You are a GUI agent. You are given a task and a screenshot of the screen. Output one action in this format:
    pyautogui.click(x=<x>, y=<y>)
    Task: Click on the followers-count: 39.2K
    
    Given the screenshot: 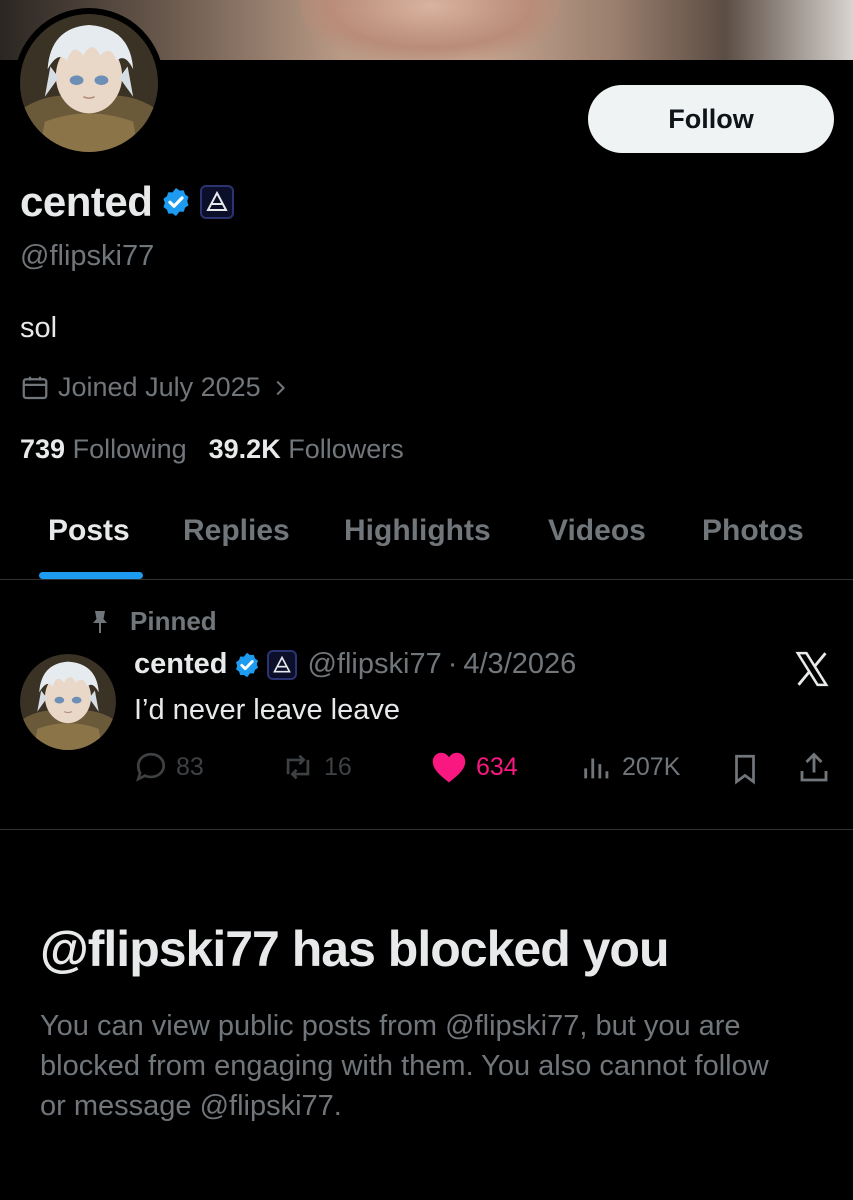 What is the action you would take?
    pyautogui.click(x=244, y=449)
    